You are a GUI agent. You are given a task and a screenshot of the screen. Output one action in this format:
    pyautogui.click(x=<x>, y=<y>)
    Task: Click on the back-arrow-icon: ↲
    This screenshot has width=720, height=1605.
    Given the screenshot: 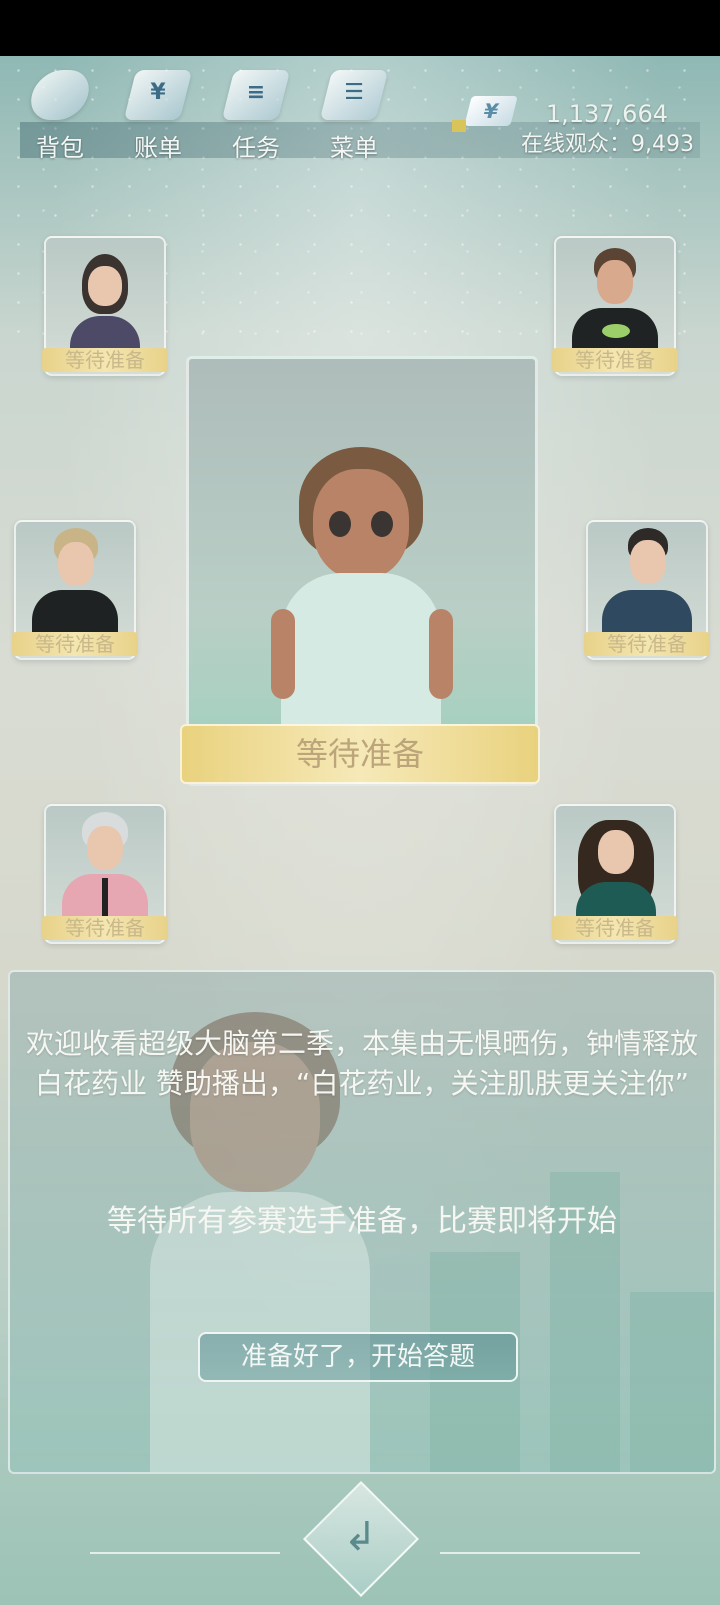 What is the action you would take?
    pyautogui.click(x=360, y=1537)
    